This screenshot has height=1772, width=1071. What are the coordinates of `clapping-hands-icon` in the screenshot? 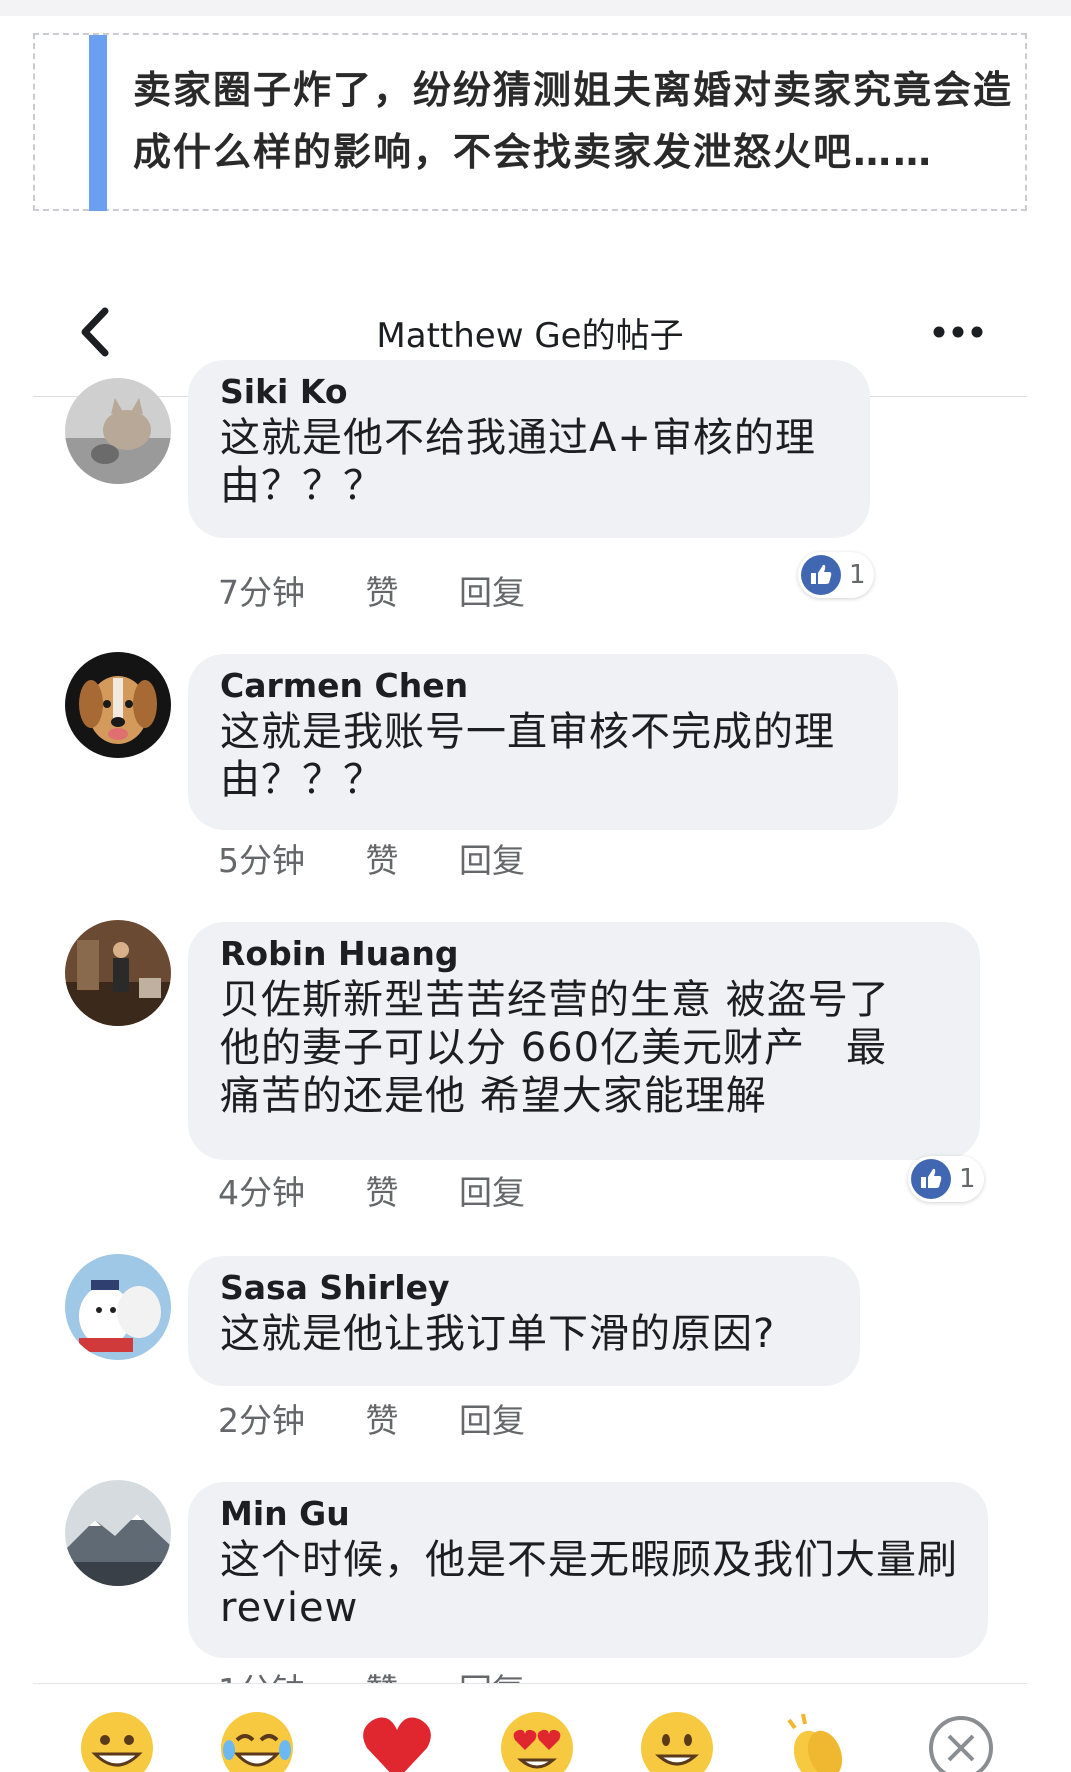 It's located at (817, 1741).